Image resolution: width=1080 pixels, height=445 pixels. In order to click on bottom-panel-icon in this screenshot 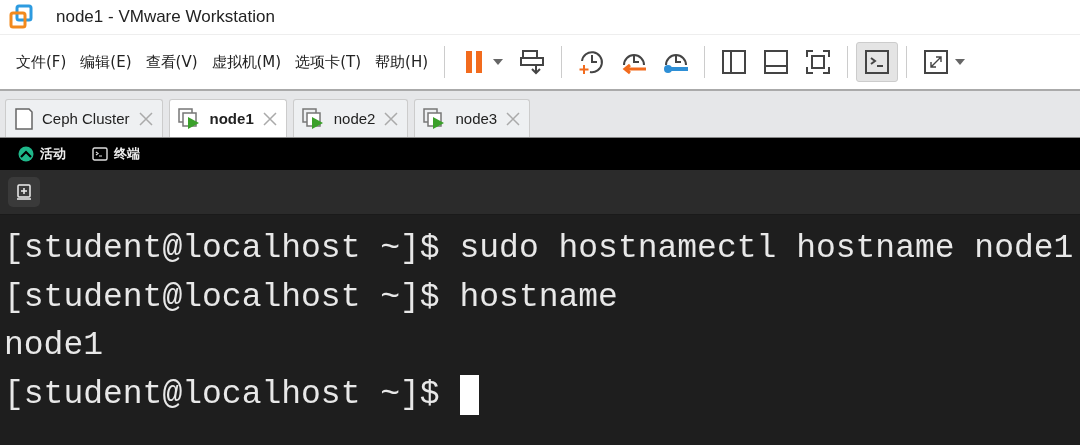, I will do `click(776, 62)`.